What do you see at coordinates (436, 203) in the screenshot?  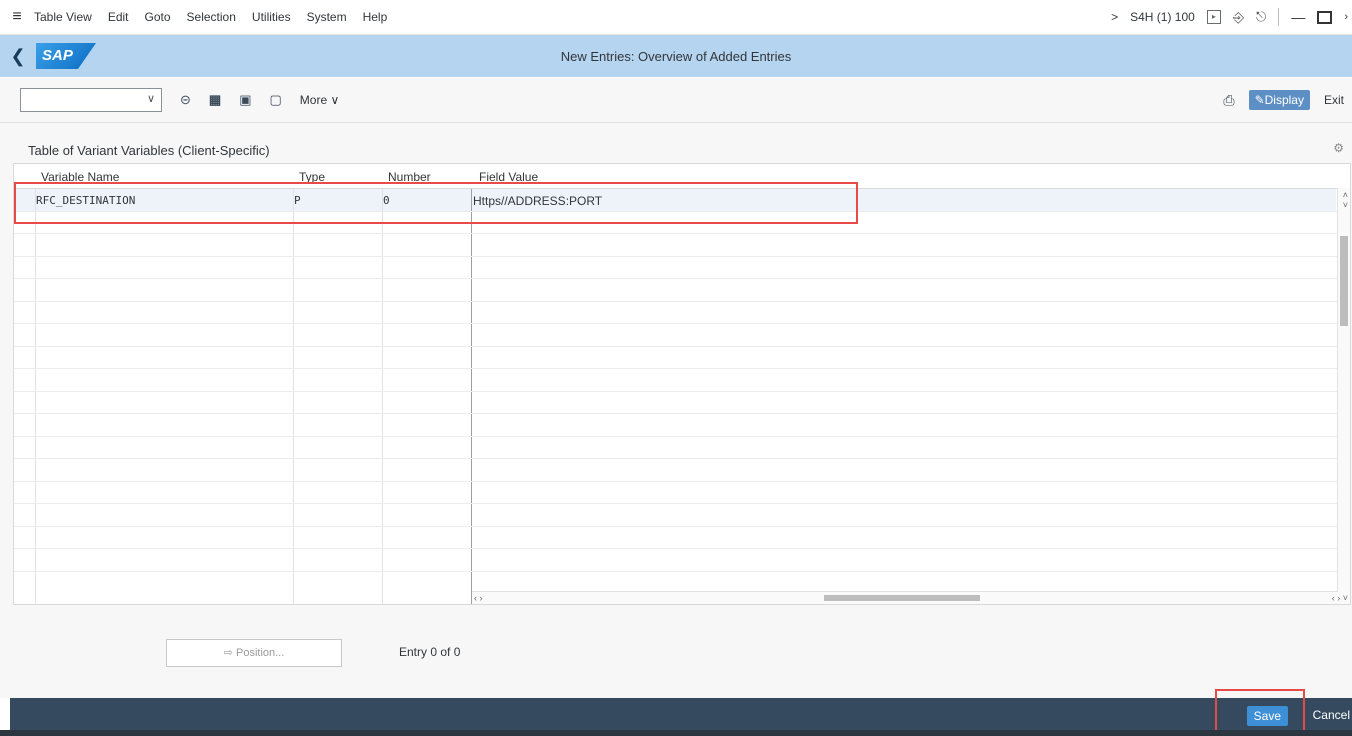 I see `row-highlight-annotation` at bounding box center [436, 203].